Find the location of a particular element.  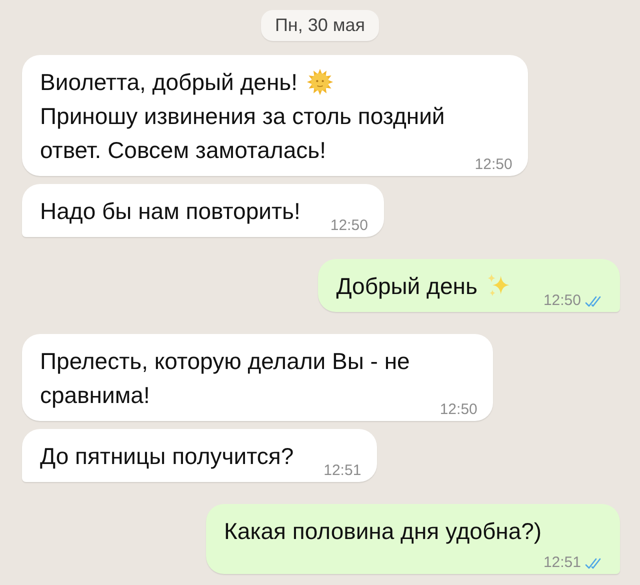

message-text: Добрый день is located at coordinates (407, 286).